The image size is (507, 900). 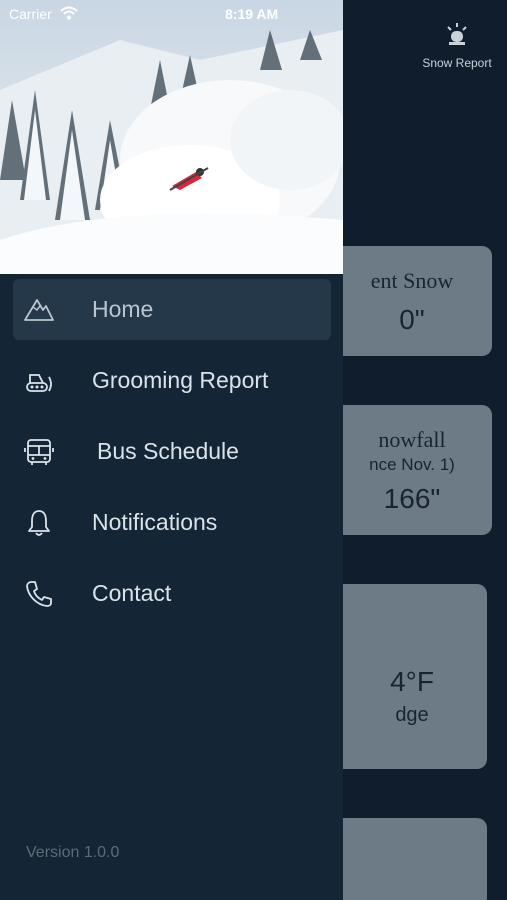 I want to click on carrier-label: Carrier, so click(x=30, y=14).